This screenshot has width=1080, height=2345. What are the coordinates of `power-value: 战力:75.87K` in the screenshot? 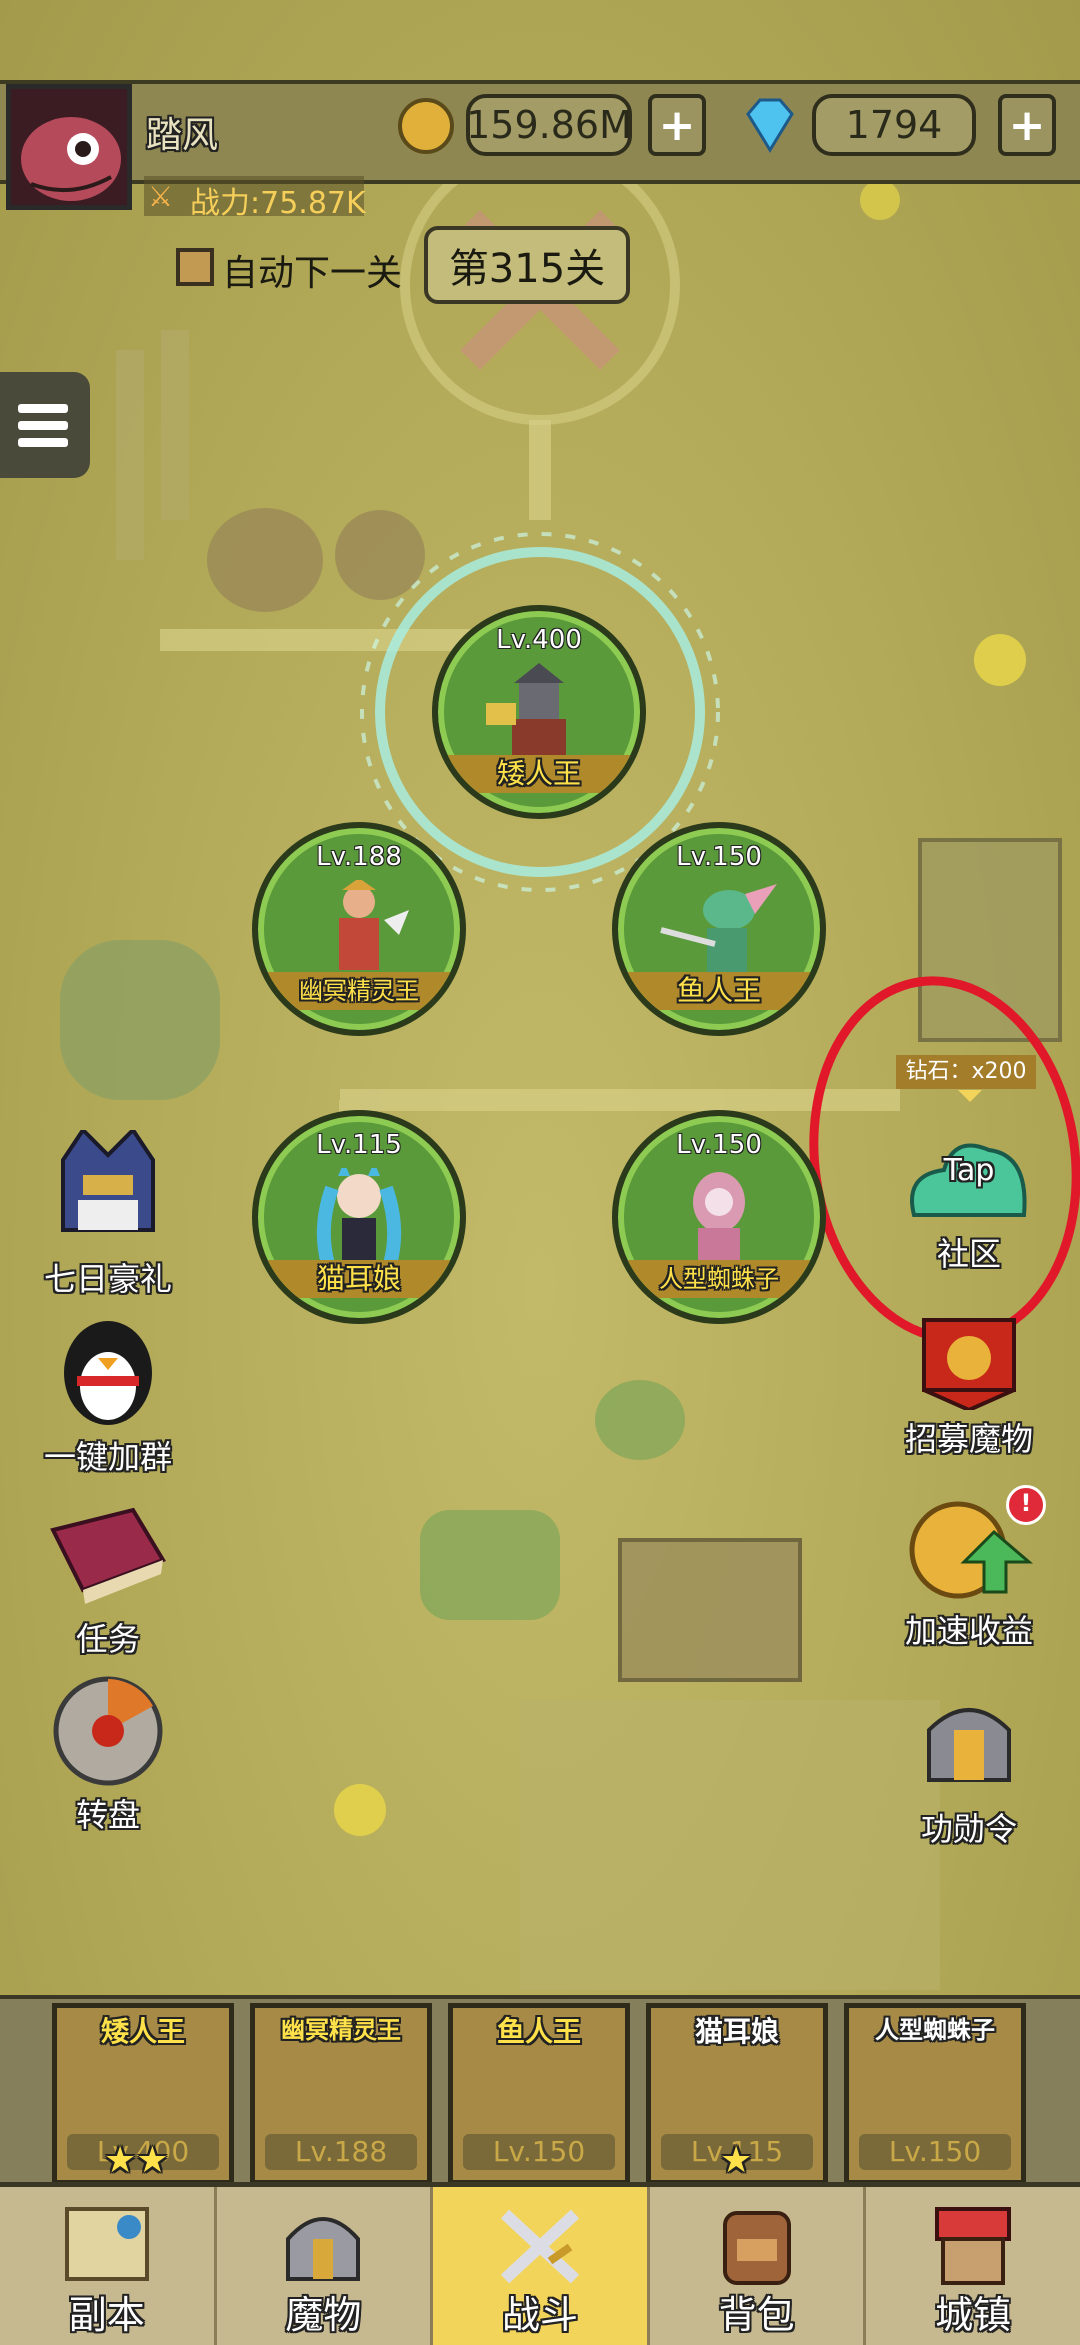 It's located at (278, 203).